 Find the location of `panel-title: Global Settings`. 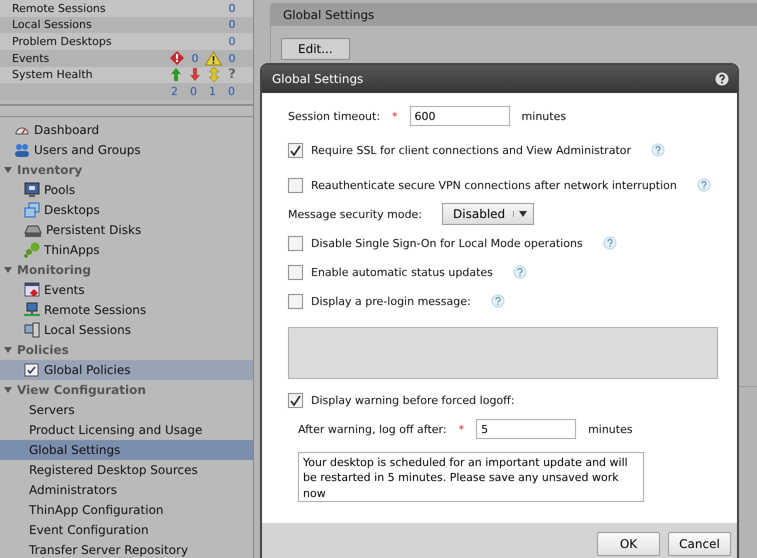

panel-title: Global Settings is located at coordinates (514, 15).